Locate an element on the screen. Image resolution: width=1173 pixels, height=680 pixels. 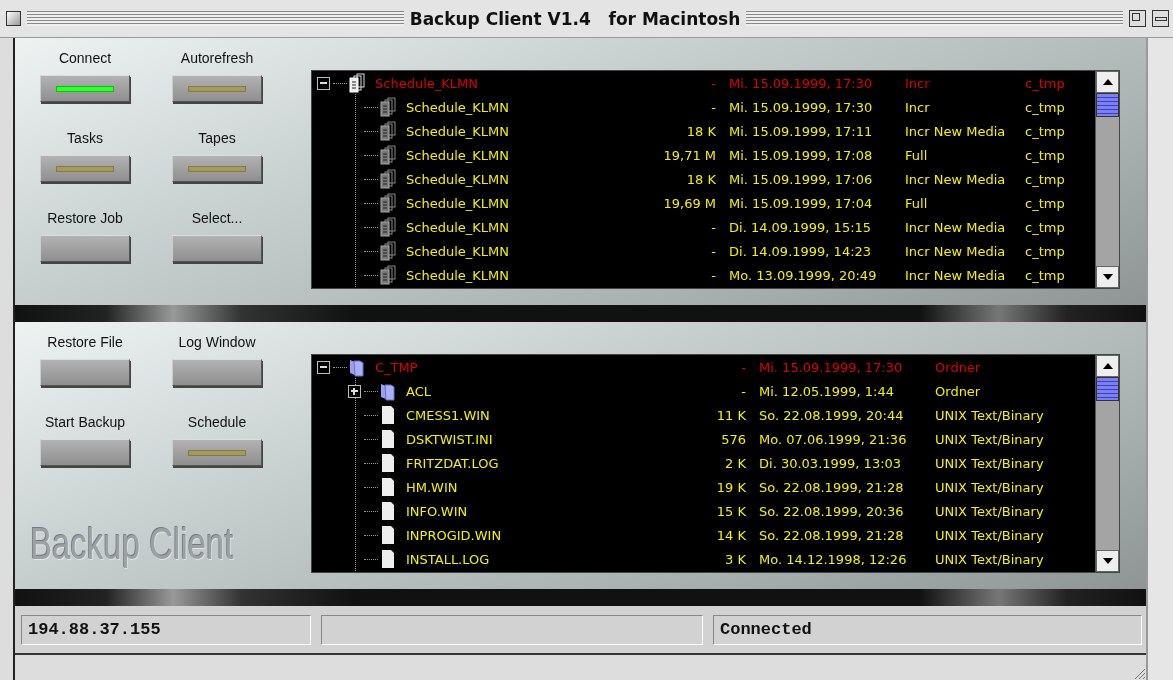
list-row: Schedule_KLMN 19,71 M Mi. 15.09.1999, 17:08 Full c_tmp is located at coordinates (704, 155).